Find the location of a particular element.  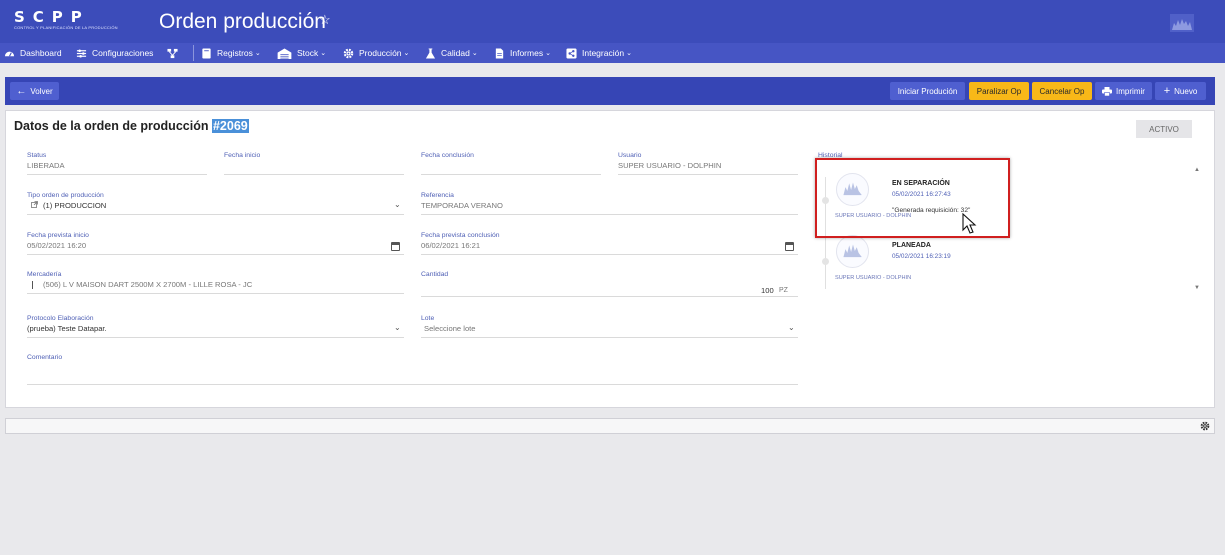

flask-icon is located at coordinates (430, 53).